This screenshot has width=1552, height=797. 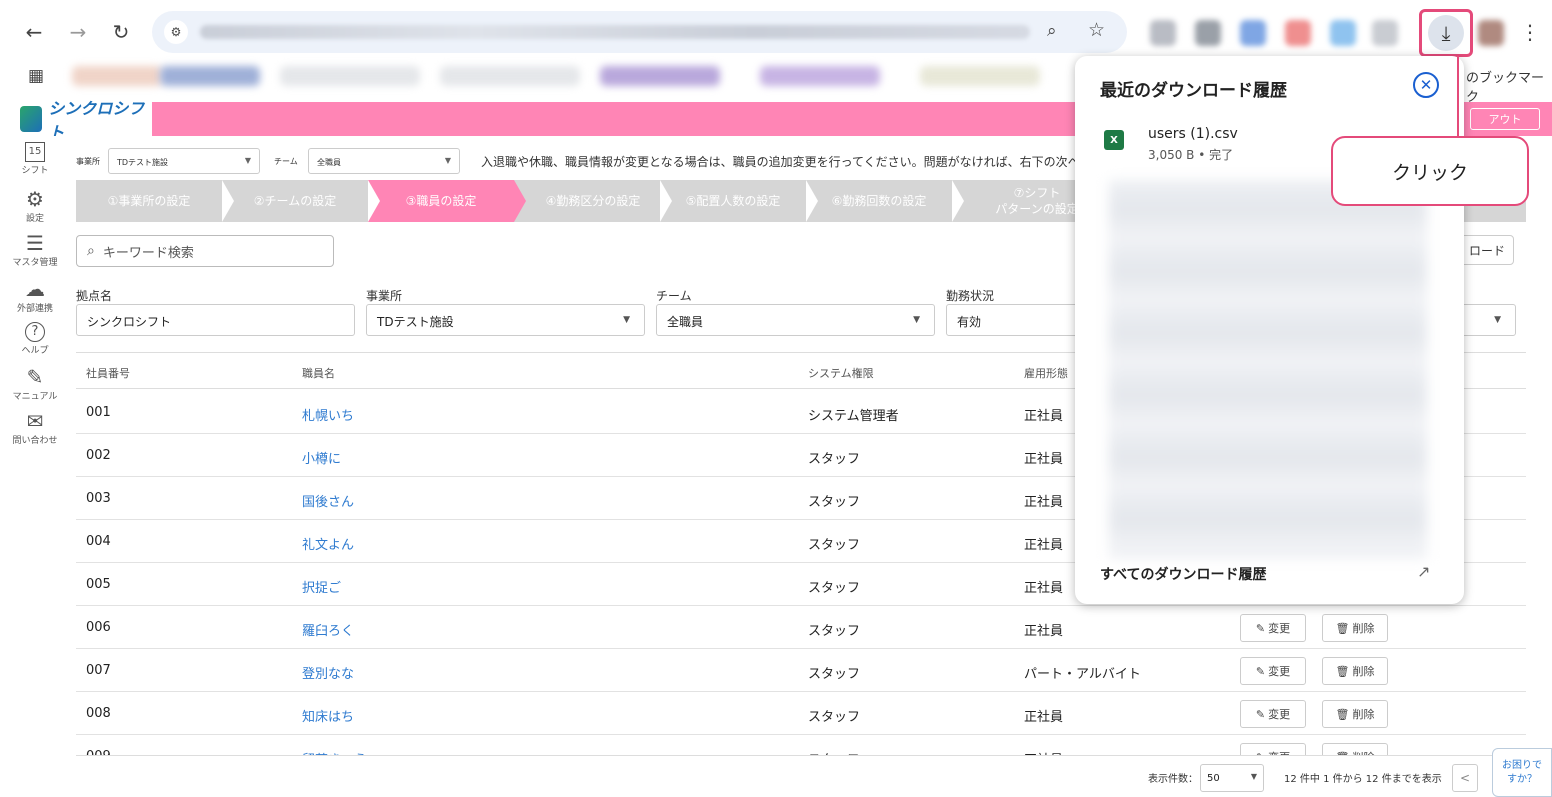 What do you see at coordinates (35, 263) in the screenshot?
I see `sidebar-item-label: マスタ管理` at bounding box center [35, 263].